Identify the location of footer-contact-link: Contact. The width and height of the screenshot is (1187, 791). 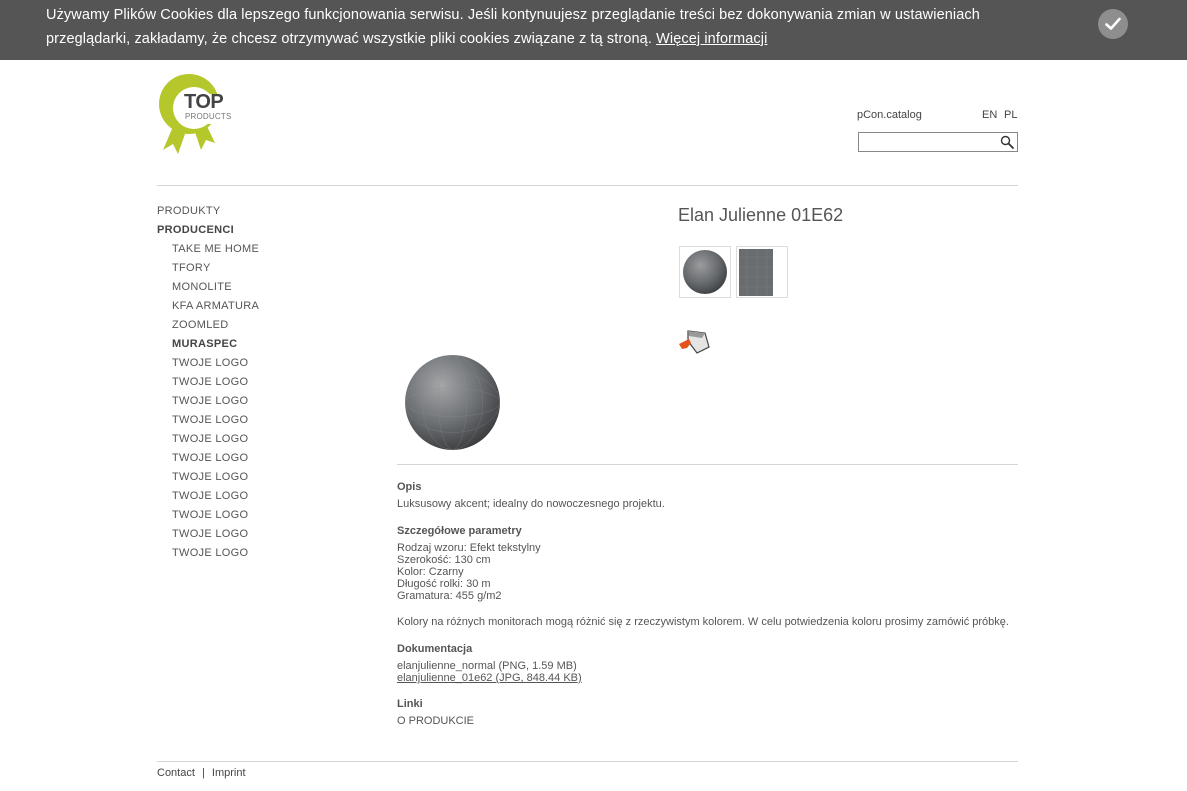
(176, 773).